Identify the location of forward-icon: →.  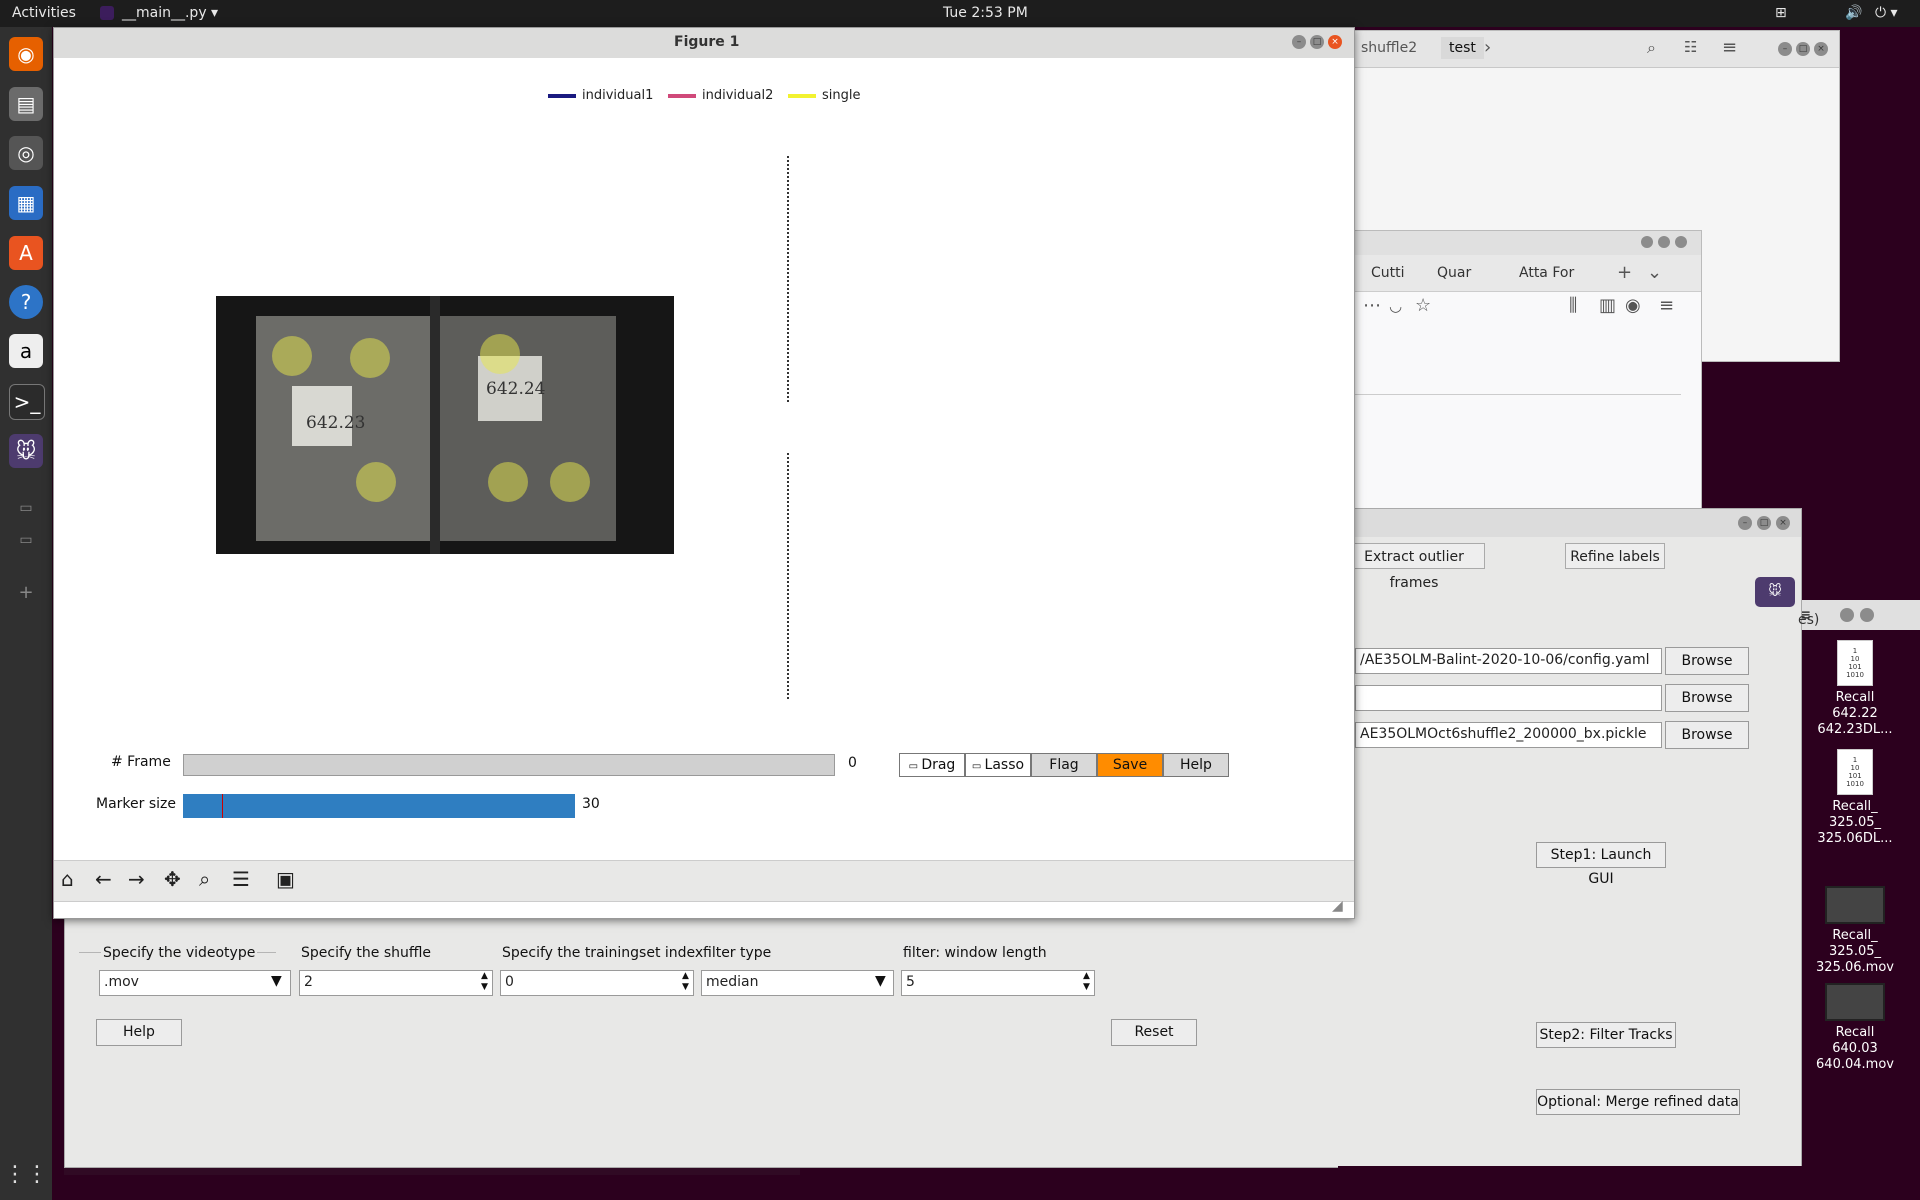
(136, 879).